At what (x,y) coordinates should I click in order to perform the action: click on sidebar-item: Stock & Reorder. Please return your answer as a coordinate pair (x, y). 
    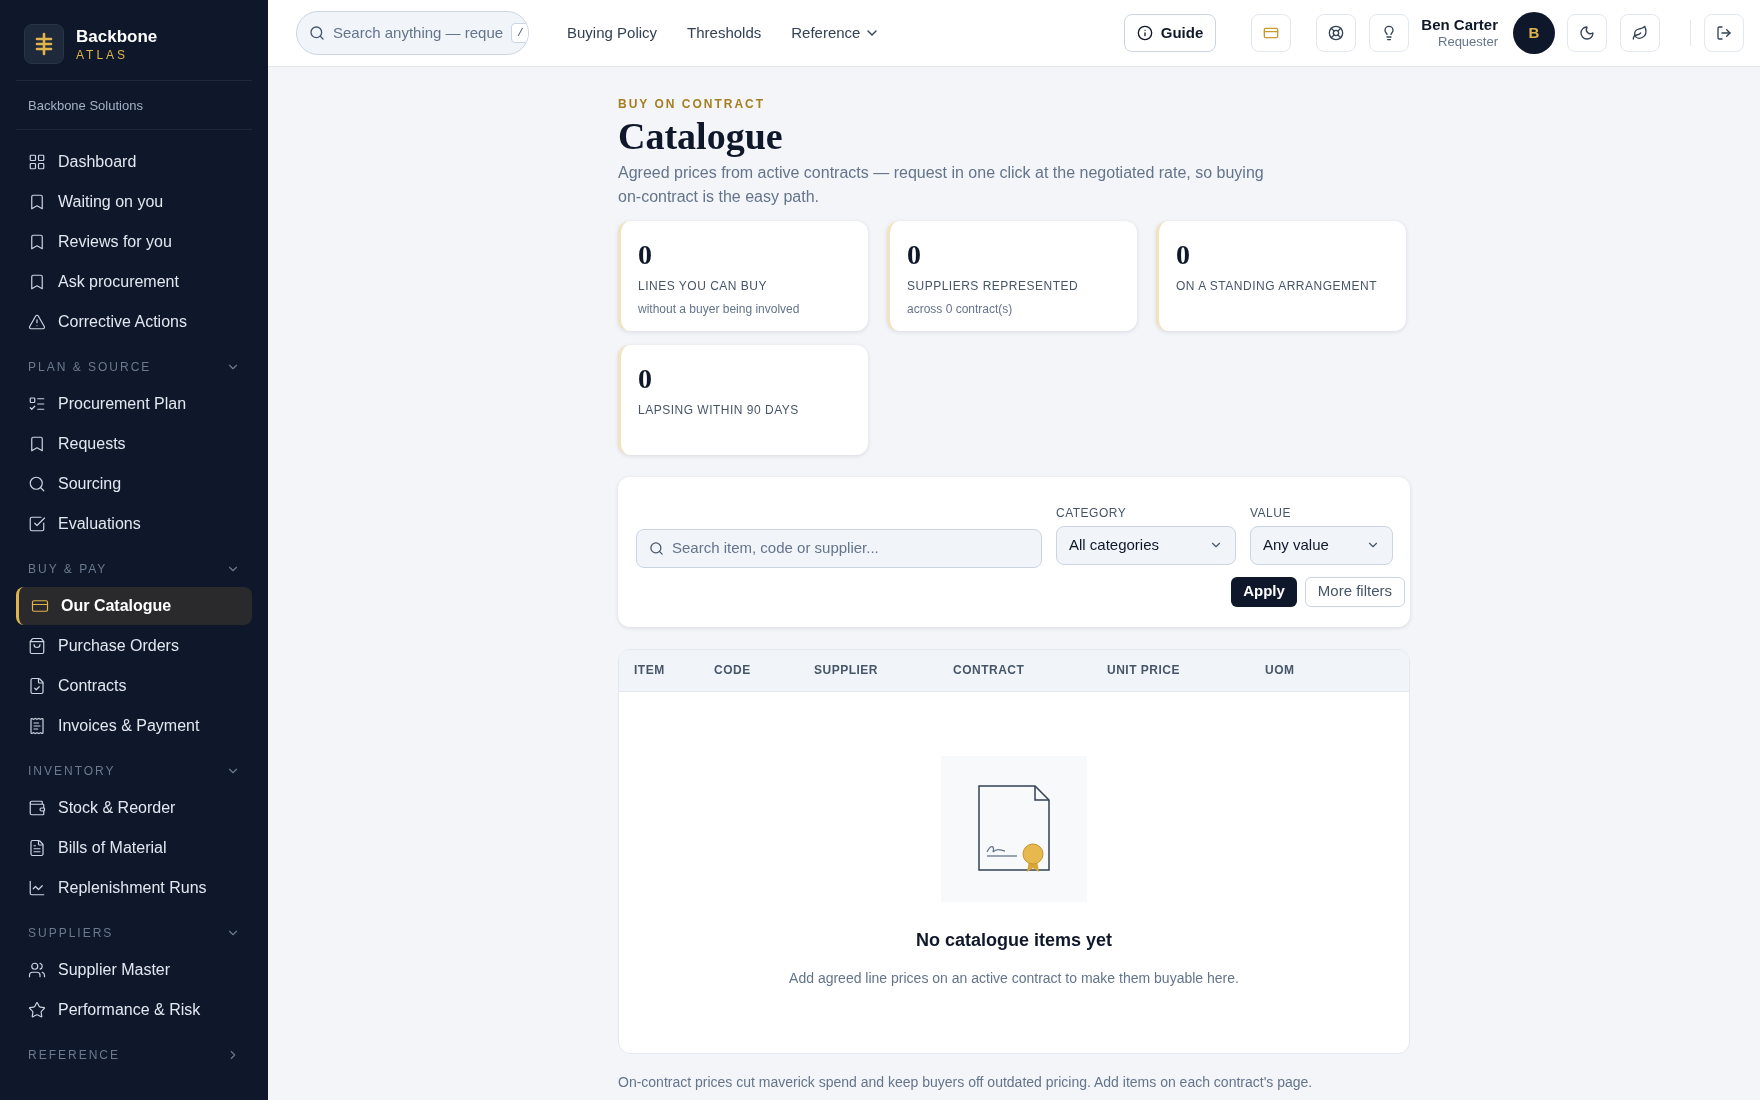
    Looking at the image, I should click on (134, 808).